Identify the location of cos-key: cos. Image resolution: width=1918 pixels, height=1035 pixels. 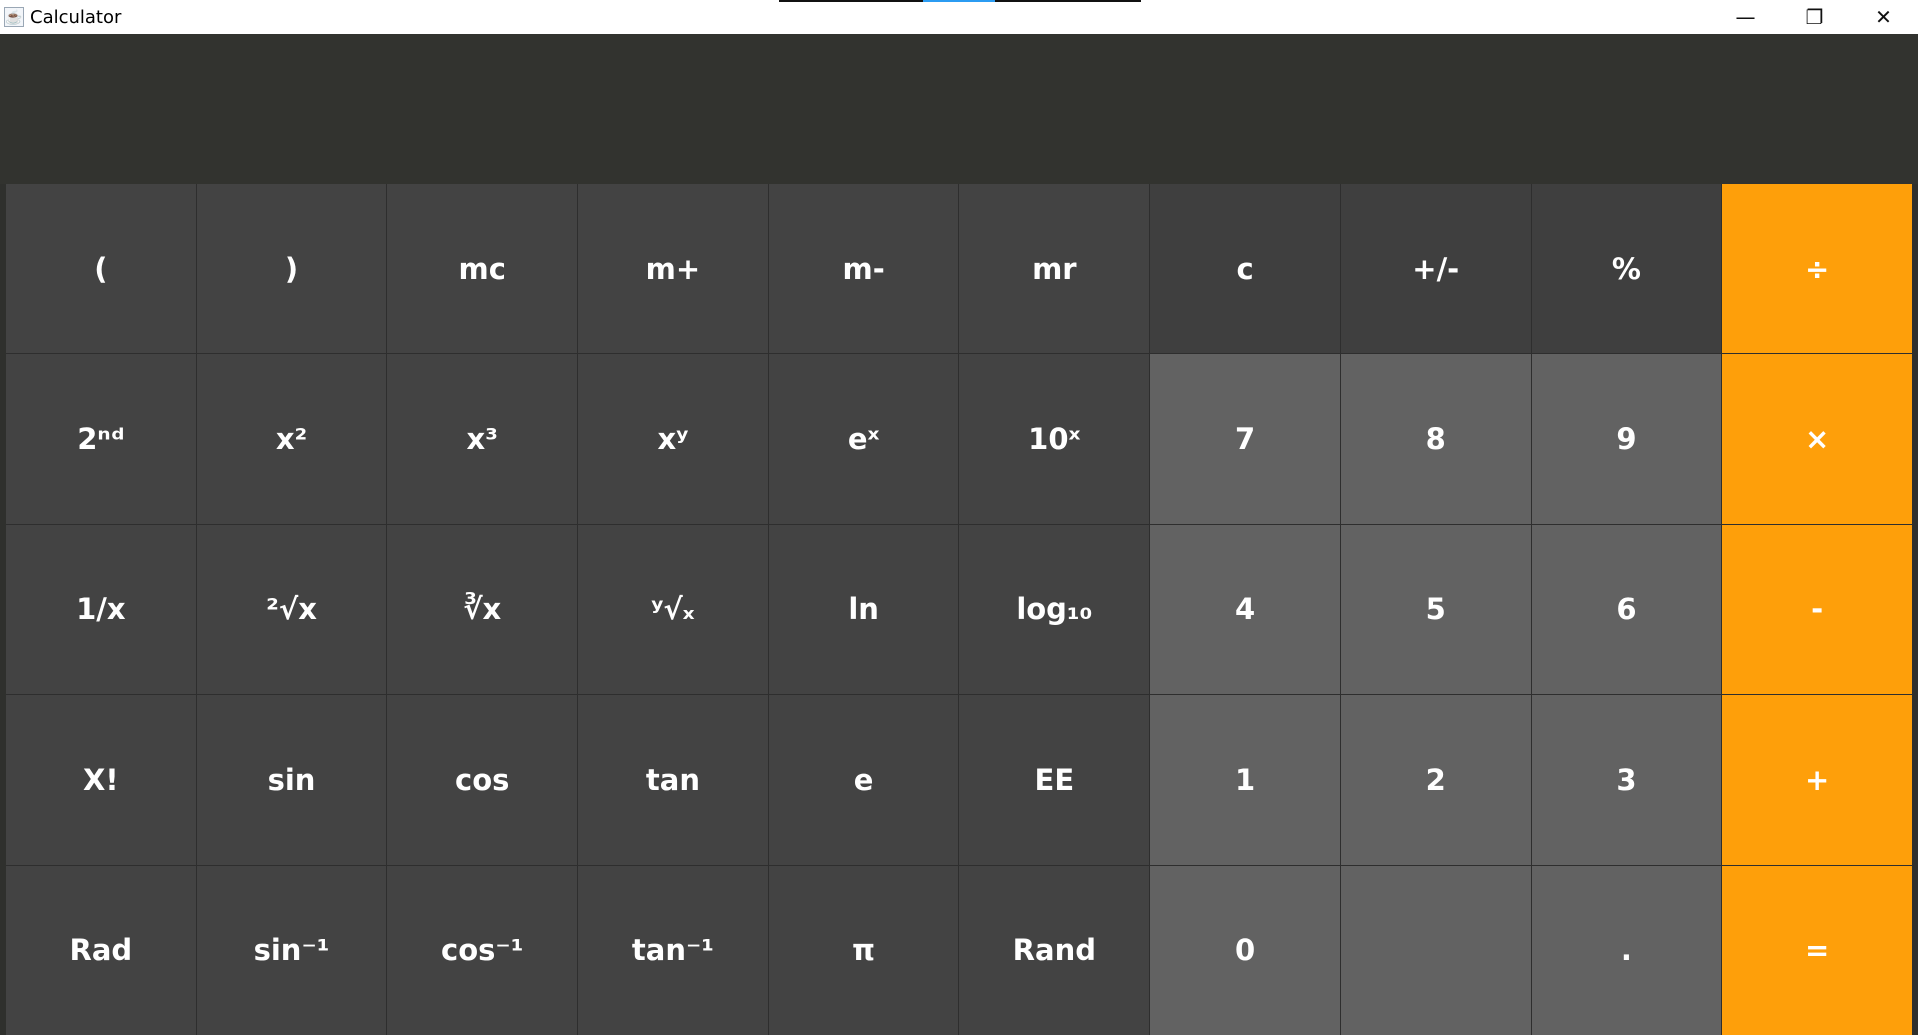
(482, 780).